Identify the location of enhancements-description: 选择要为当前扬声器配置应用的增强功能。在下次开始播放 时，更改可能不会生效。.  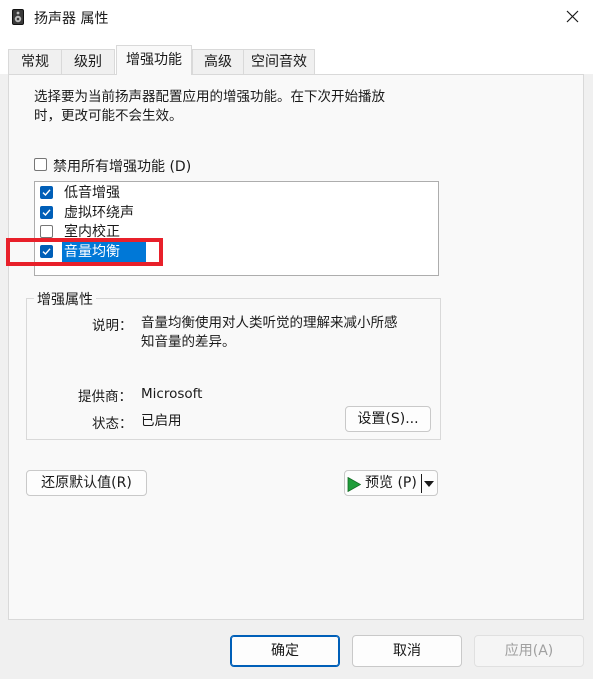
(239, 107).